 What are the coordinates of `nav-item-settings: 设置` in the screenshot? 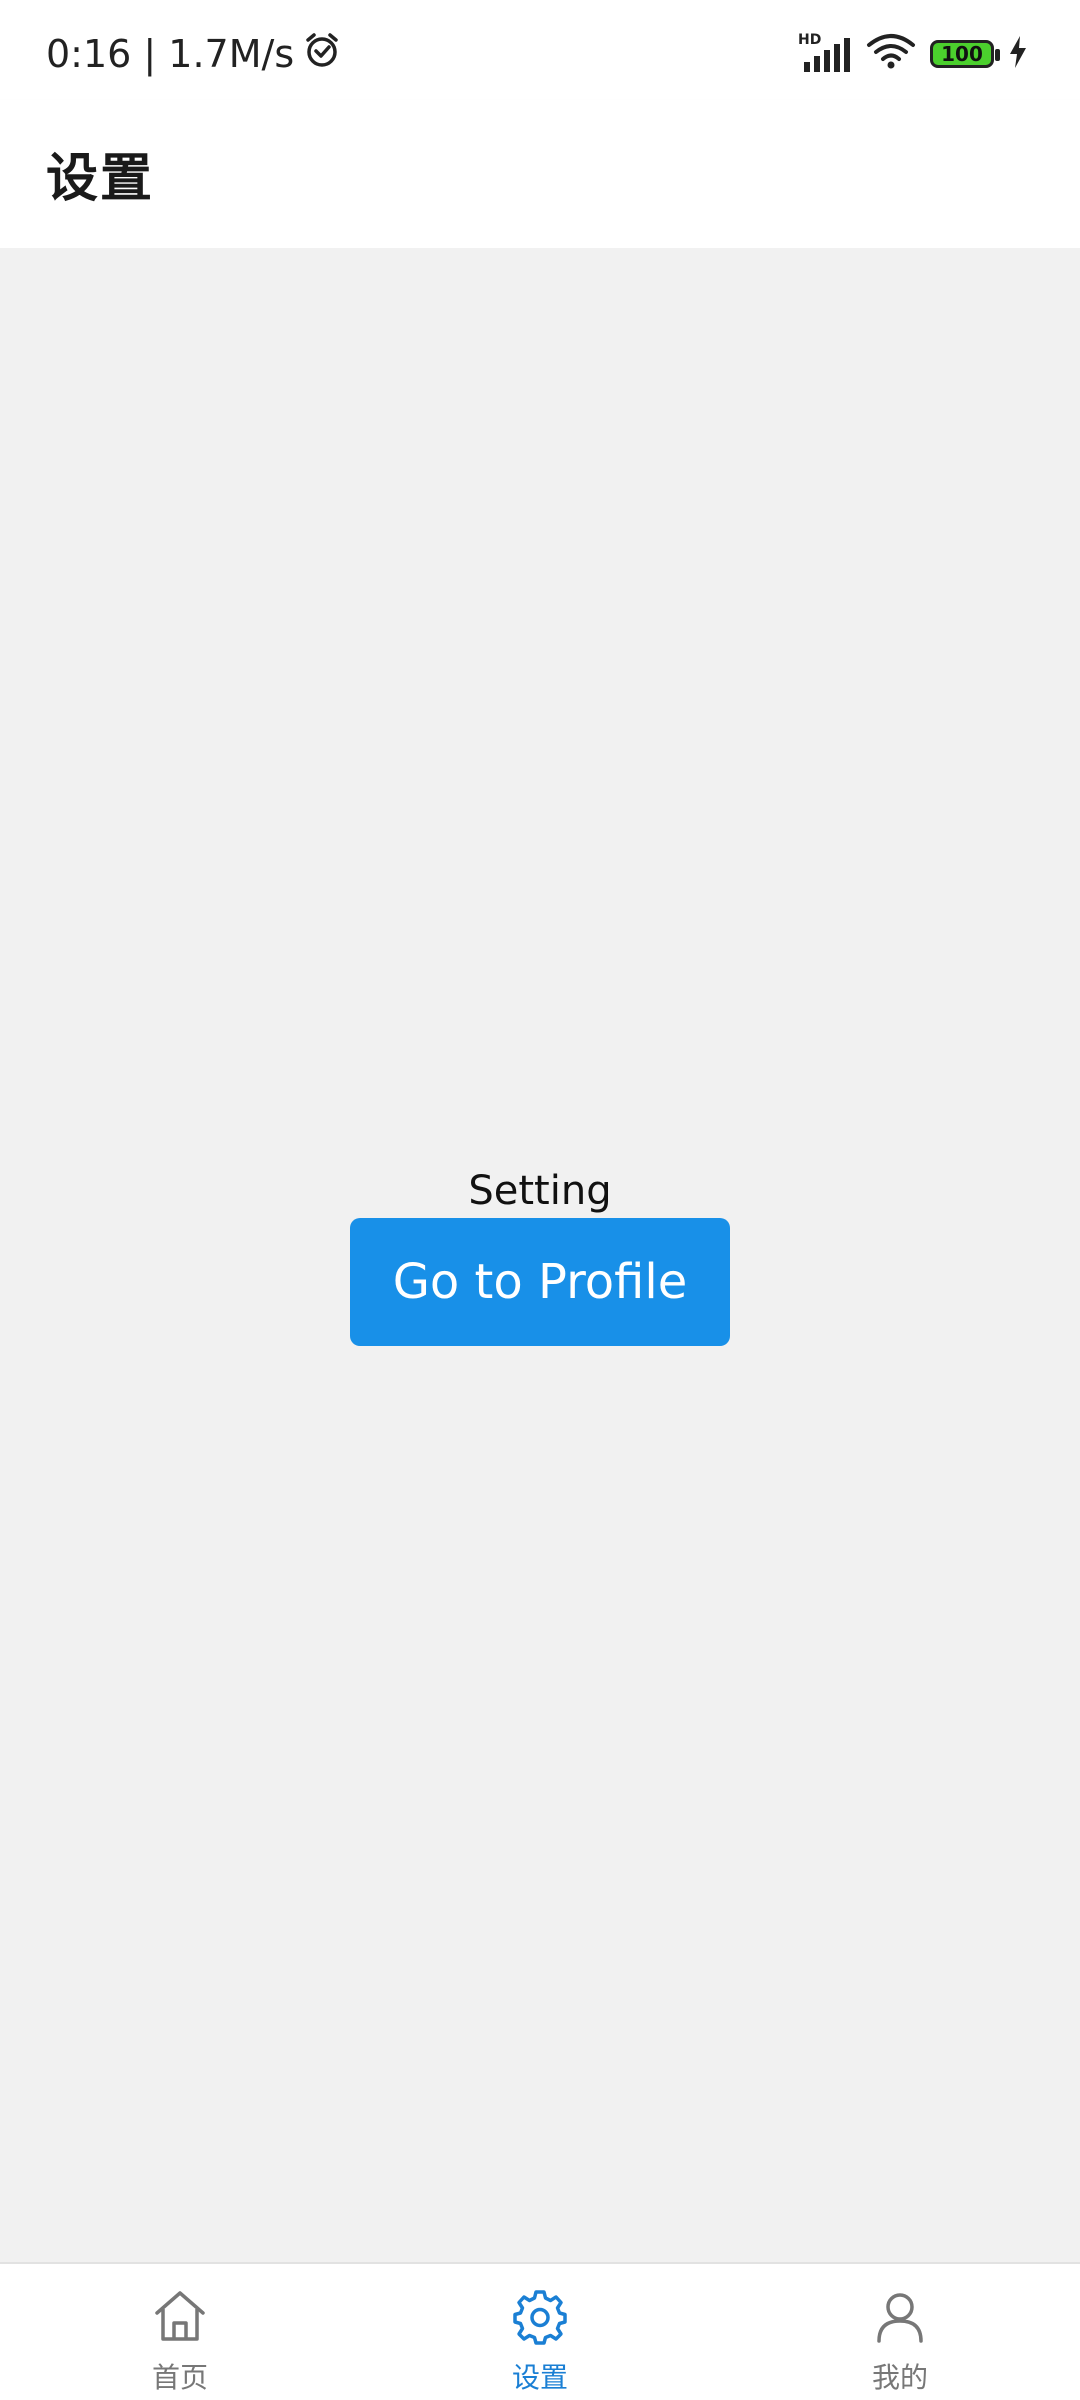 It's located at (540, 2332).